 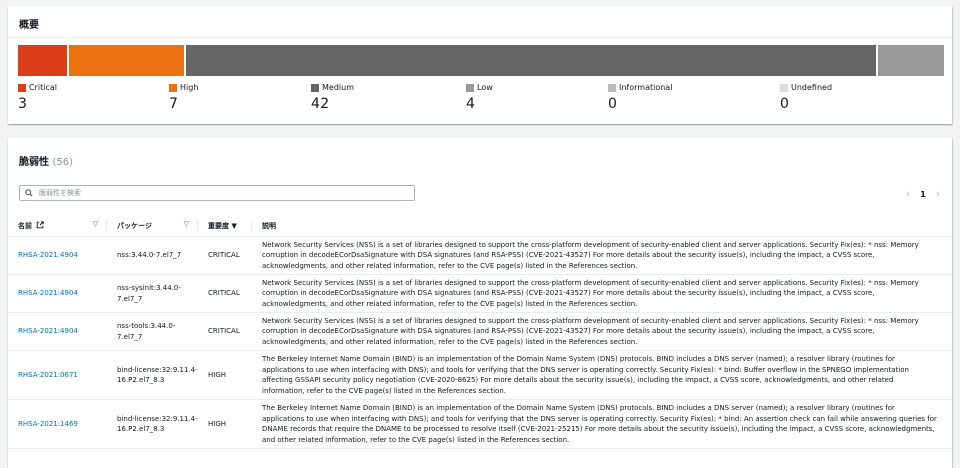 What do you see at coordinates (57, 226) in the screenshot?
I see `col-name: 名前 ▽` at bounding box center [57, 226].